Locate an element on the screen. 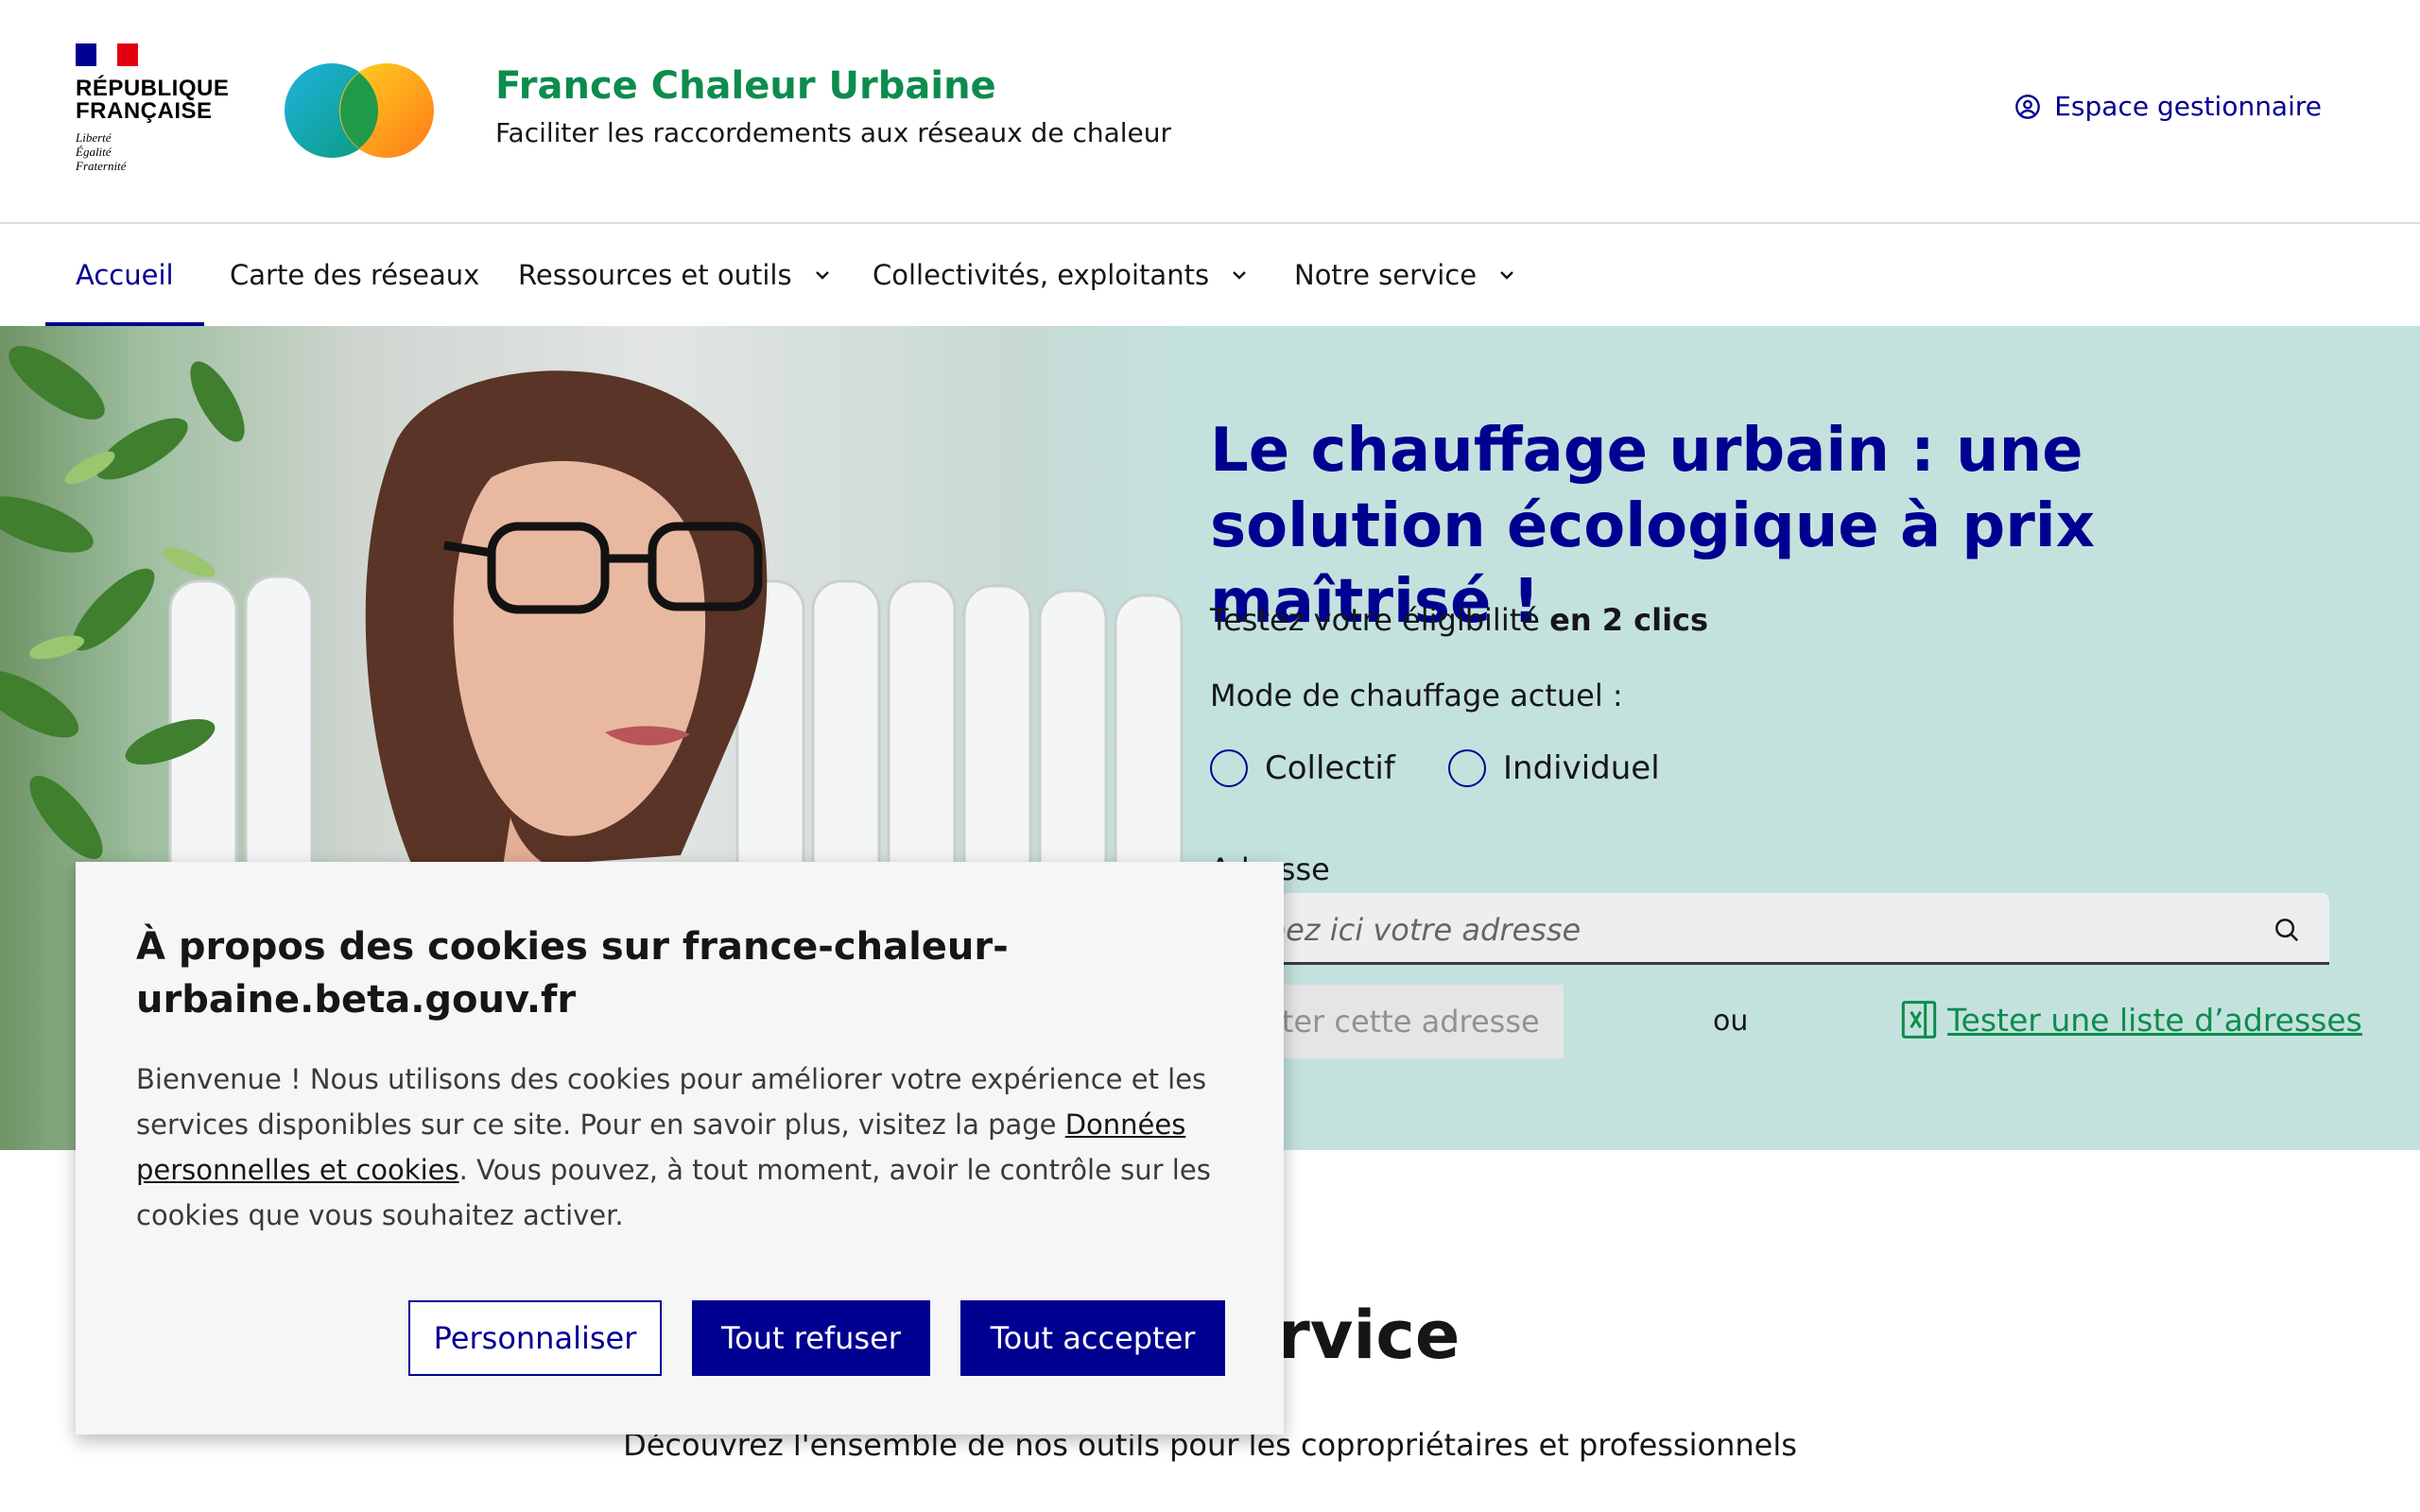  accept-all-cookies-button: Tout accepter is located at coordinates (1092, 1338).